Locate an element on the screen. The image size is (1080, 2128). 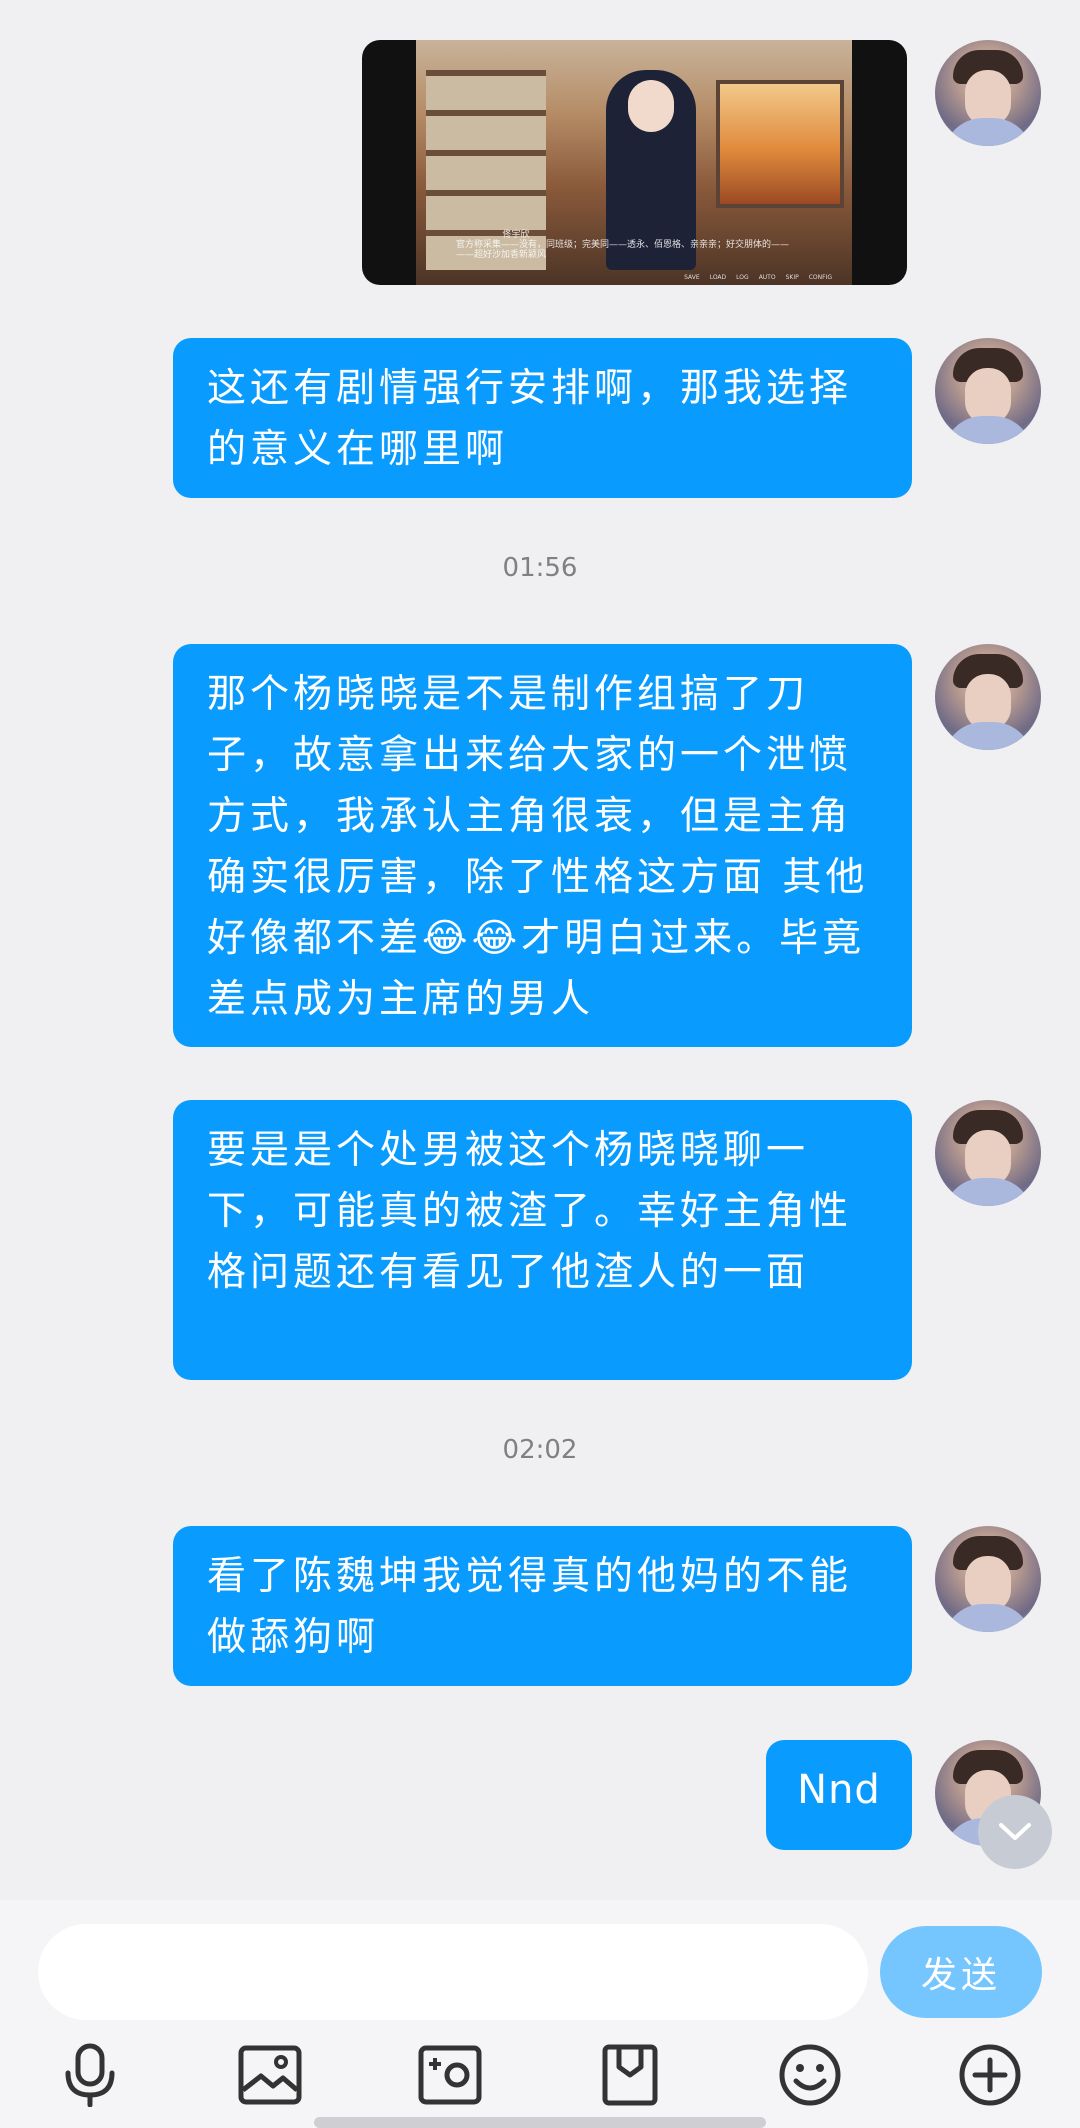
message-input is located at coordinates (453, 1972).